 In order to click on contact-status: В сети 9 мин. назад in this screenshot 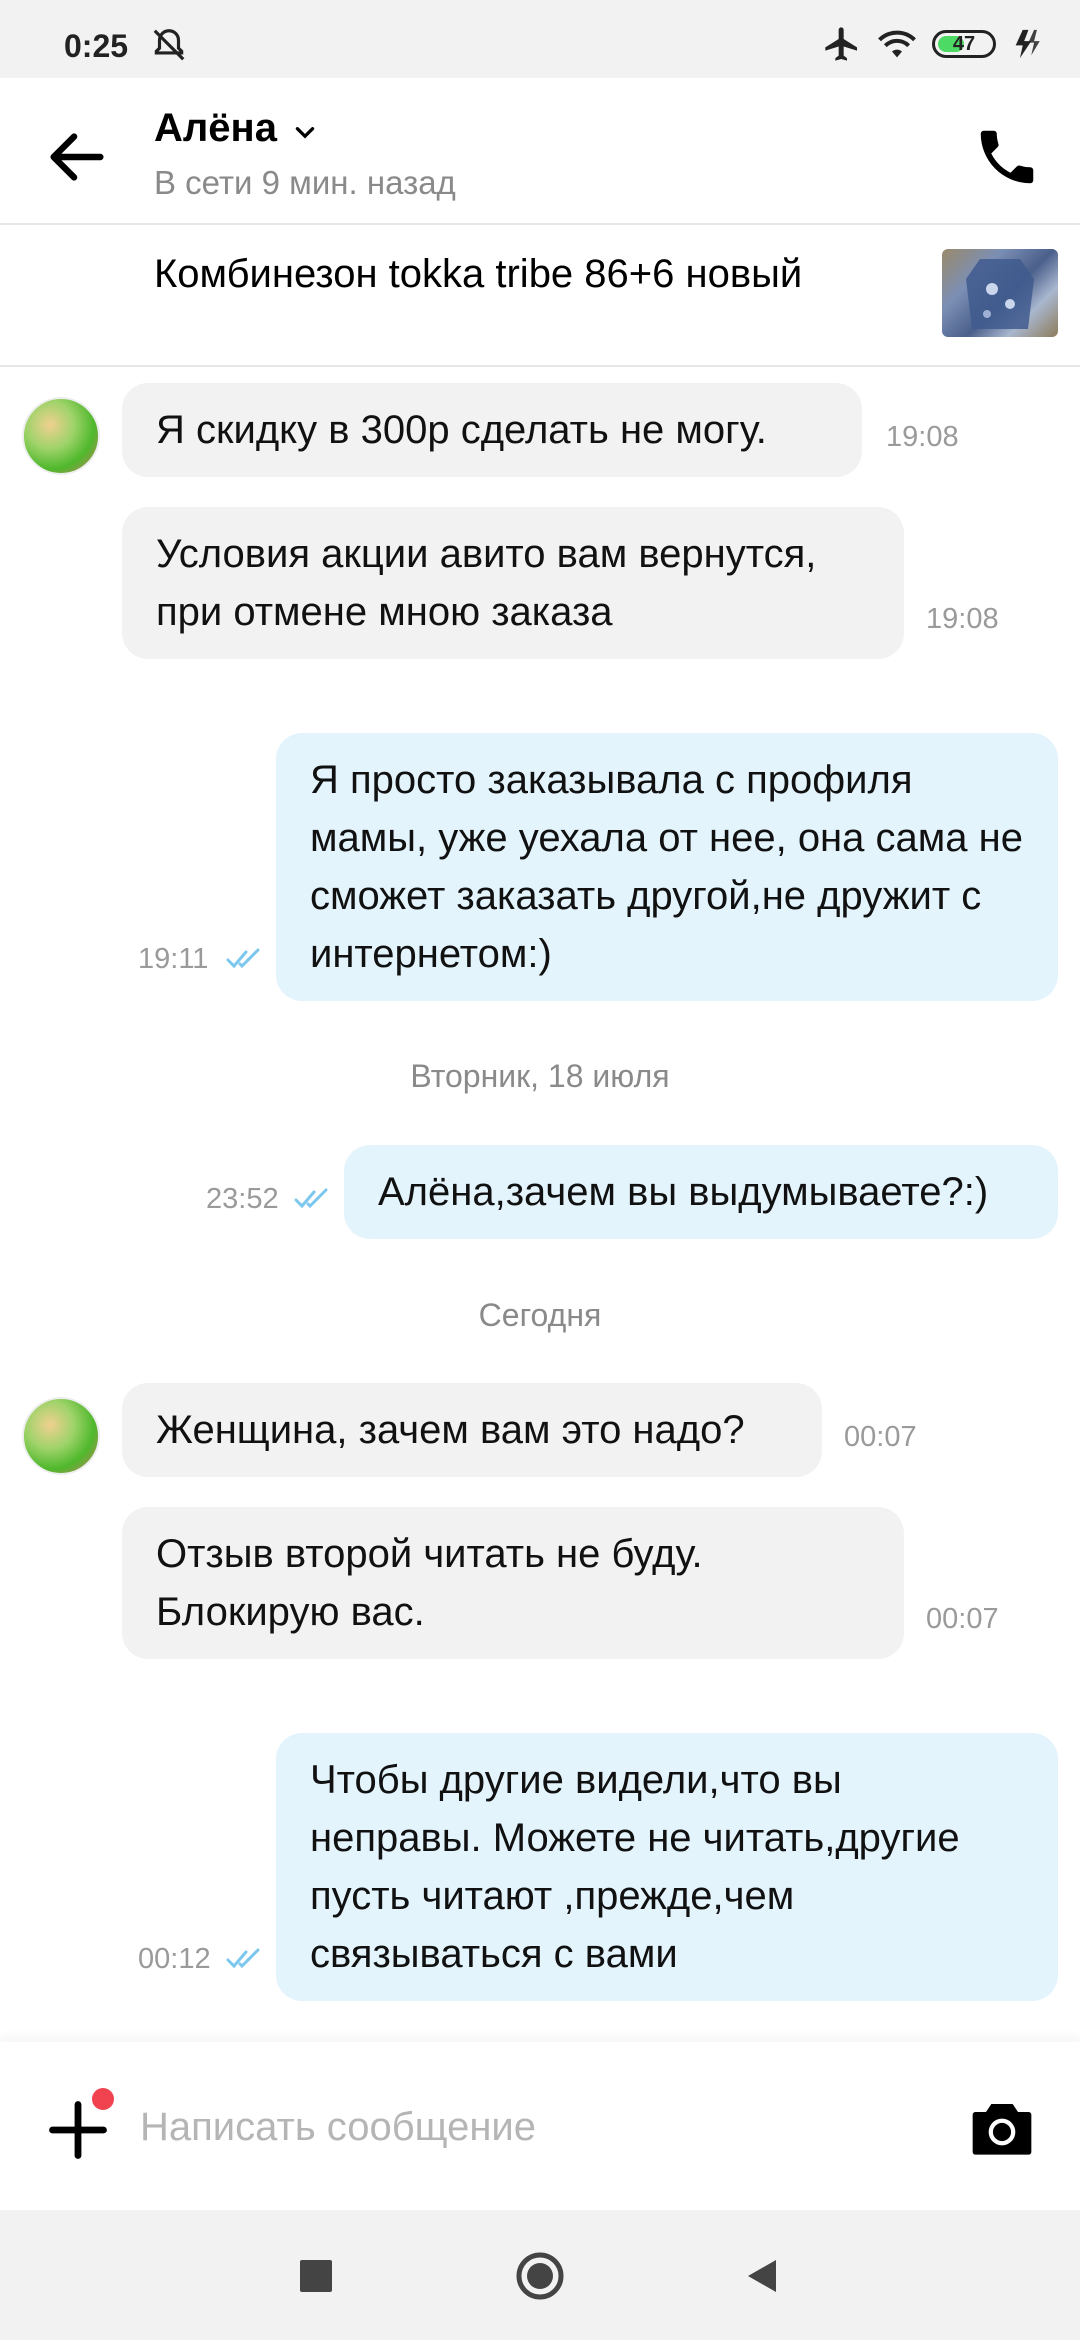, I will do `click(305, 182)`.